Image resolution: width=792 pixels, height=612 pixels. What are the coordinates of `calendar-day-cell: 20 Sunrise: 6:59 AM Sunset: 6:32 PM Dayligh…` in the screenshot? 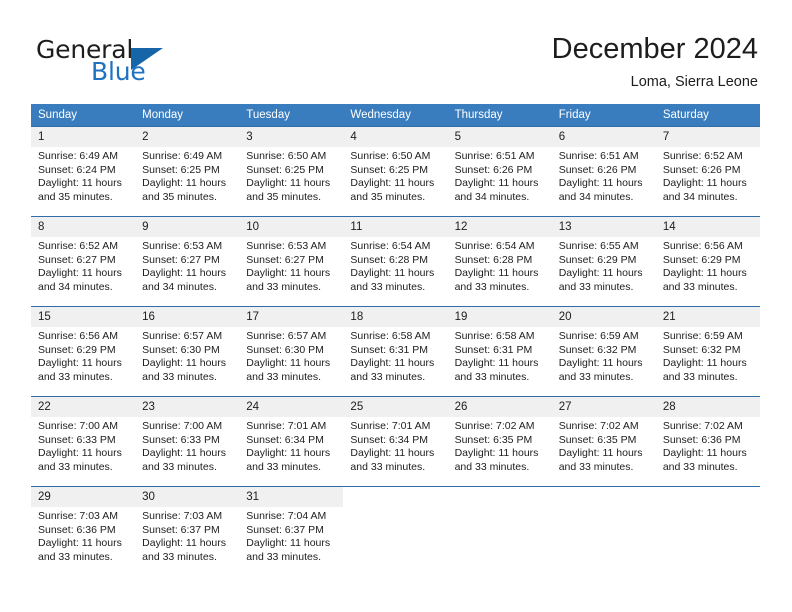 It's located at (603, 351).